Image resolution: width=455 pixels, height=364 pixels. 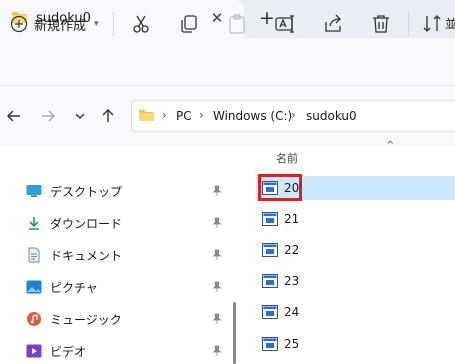 I want to click on command-bar, so click(x=227, y=62).